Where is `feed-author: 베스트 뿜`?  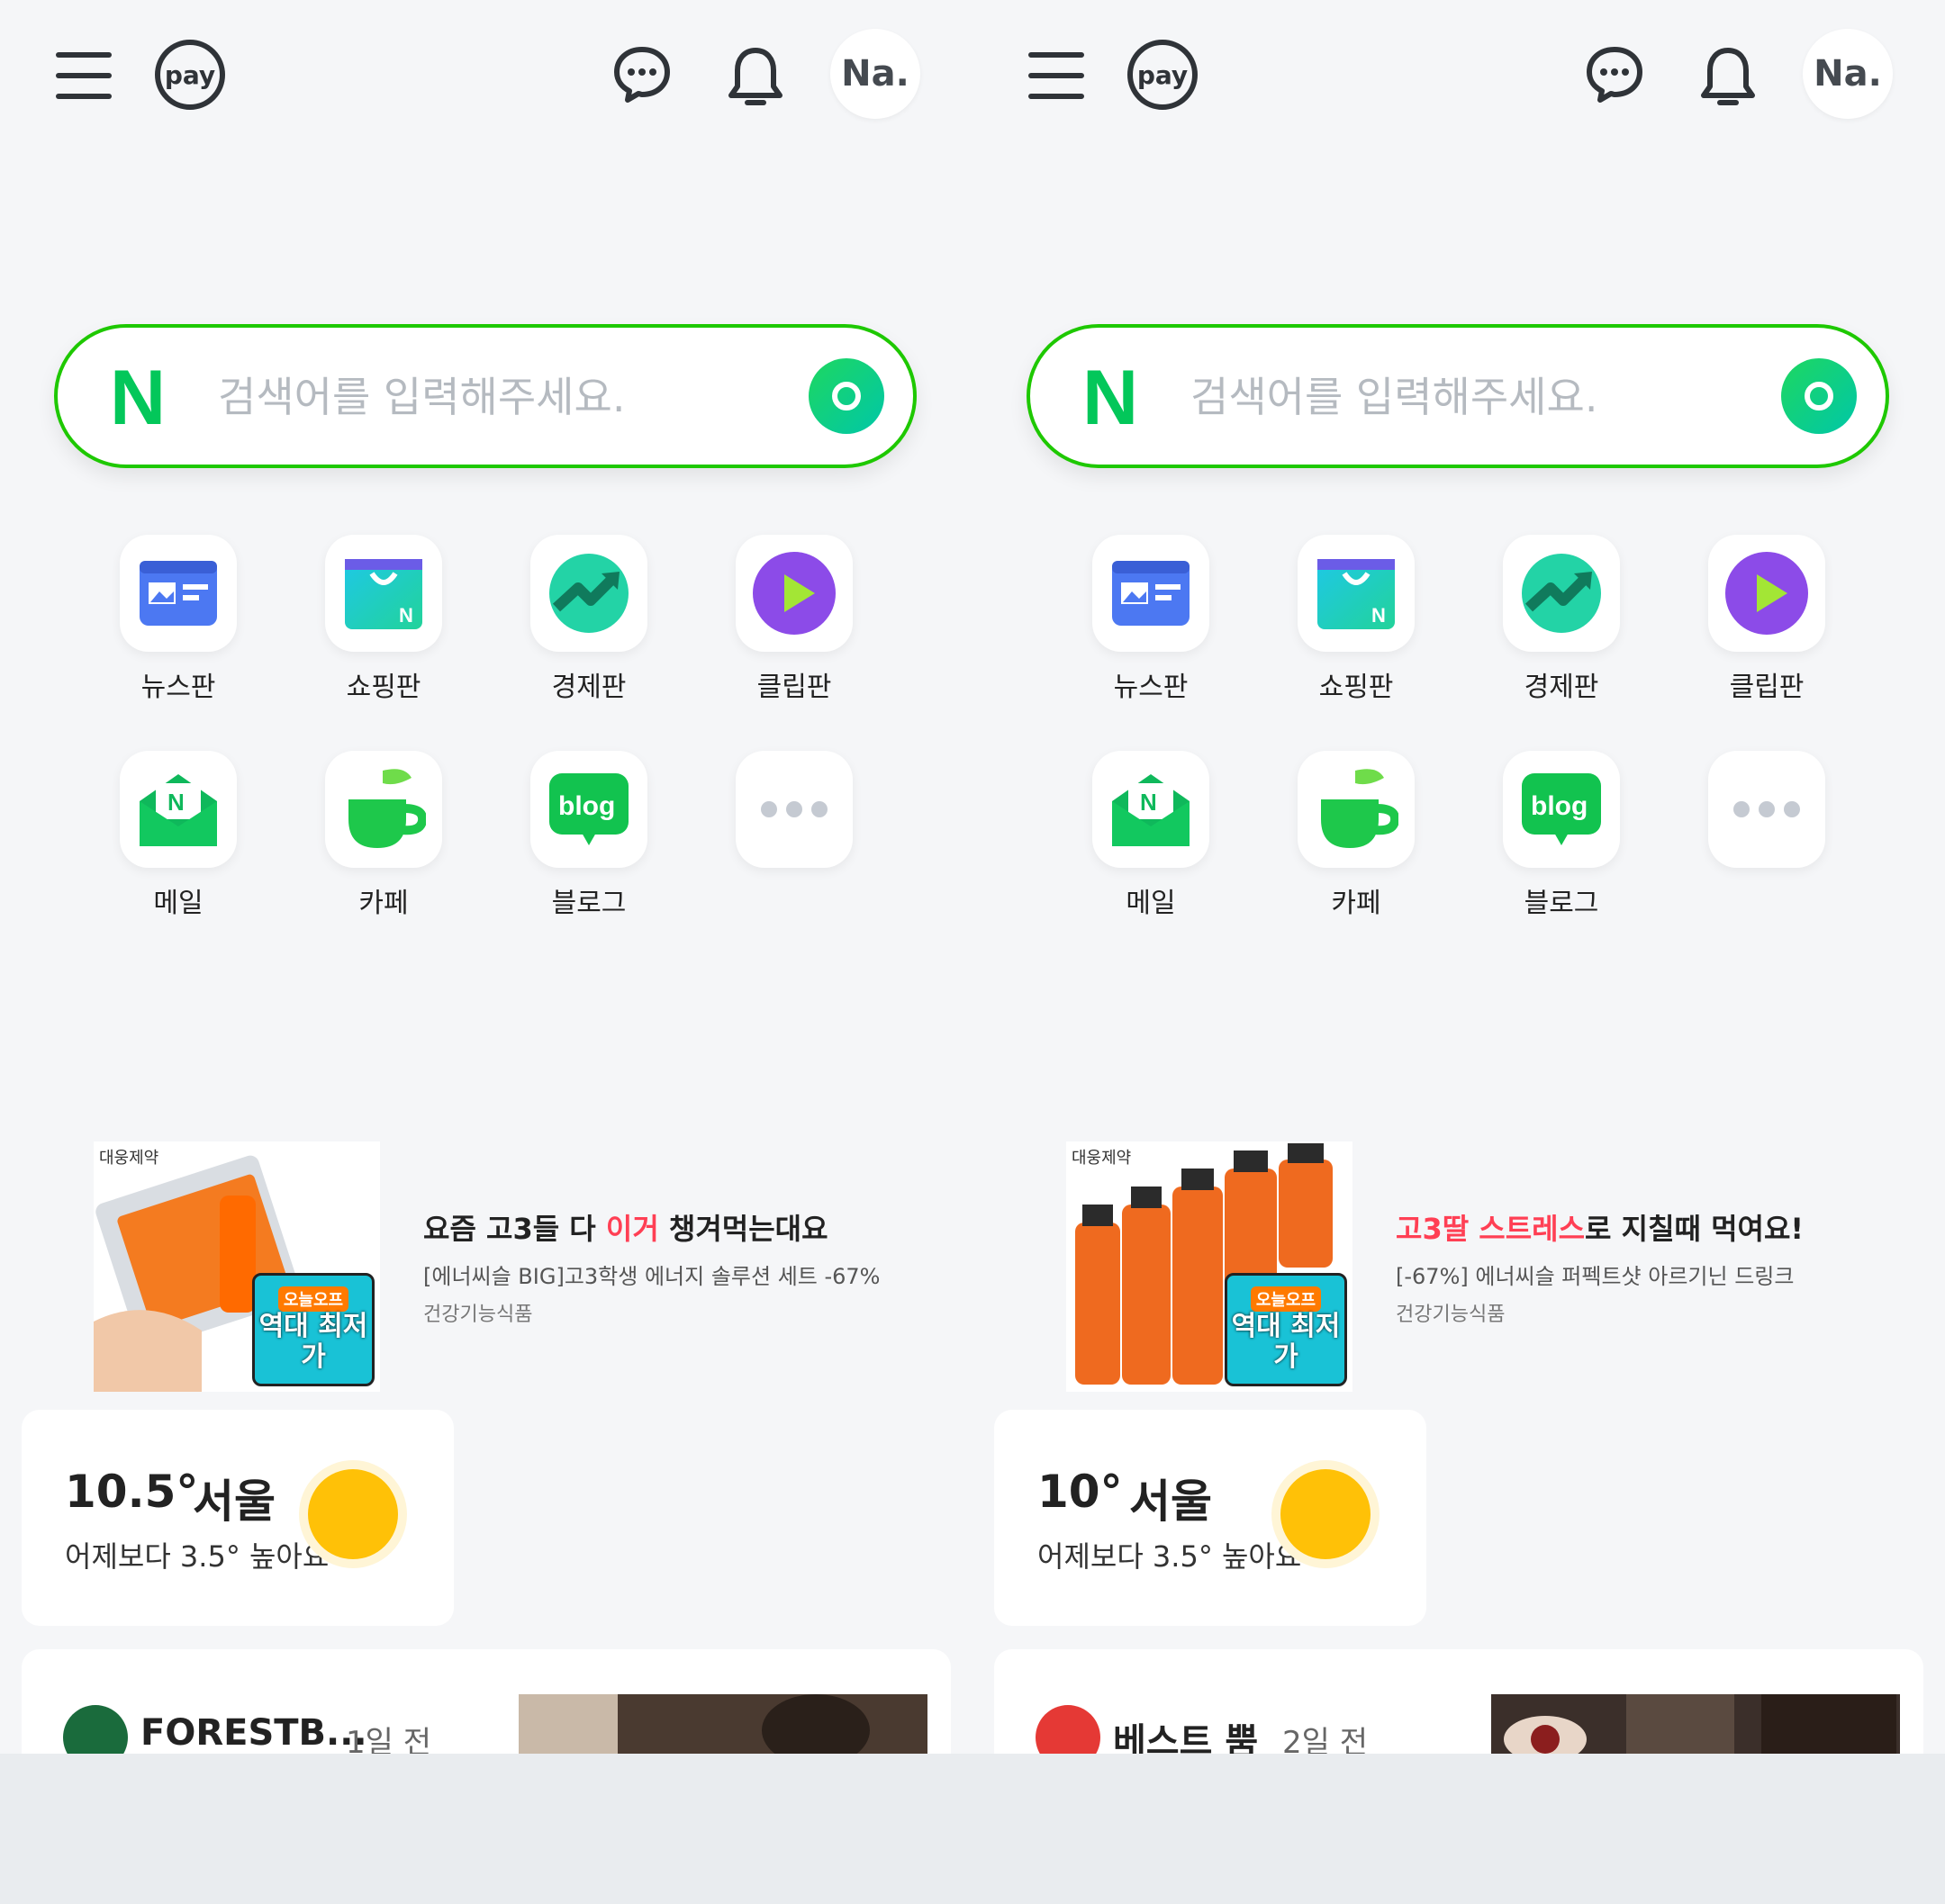 feed-author: 베스트 뿜 is located at coordinates (1185, 1733).